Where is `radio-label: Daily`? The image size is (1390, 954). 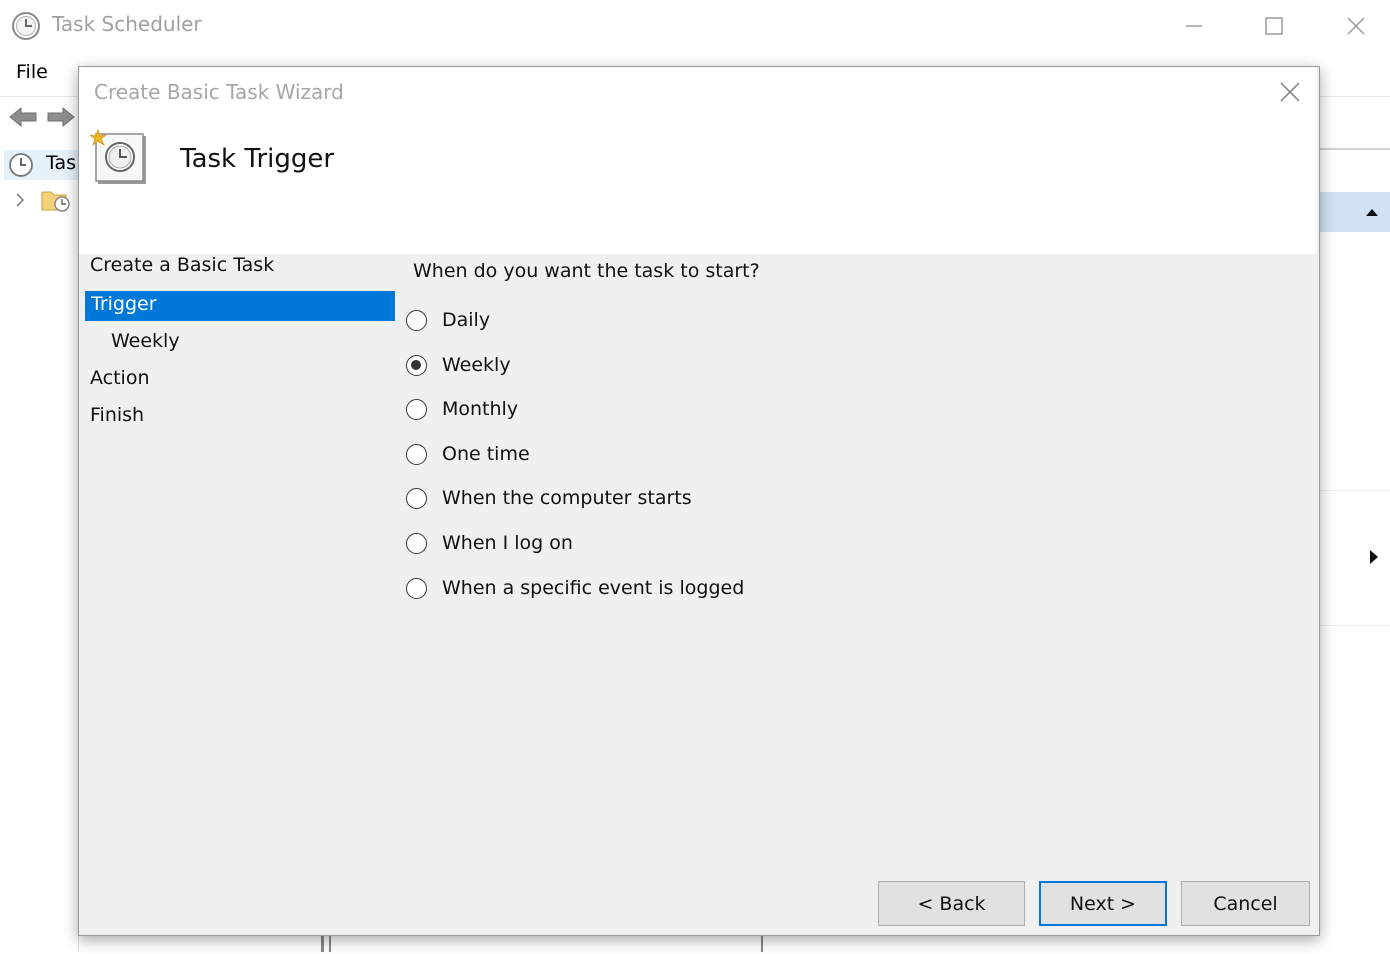
radio-label: Daily is located at coordinates (466, 320).